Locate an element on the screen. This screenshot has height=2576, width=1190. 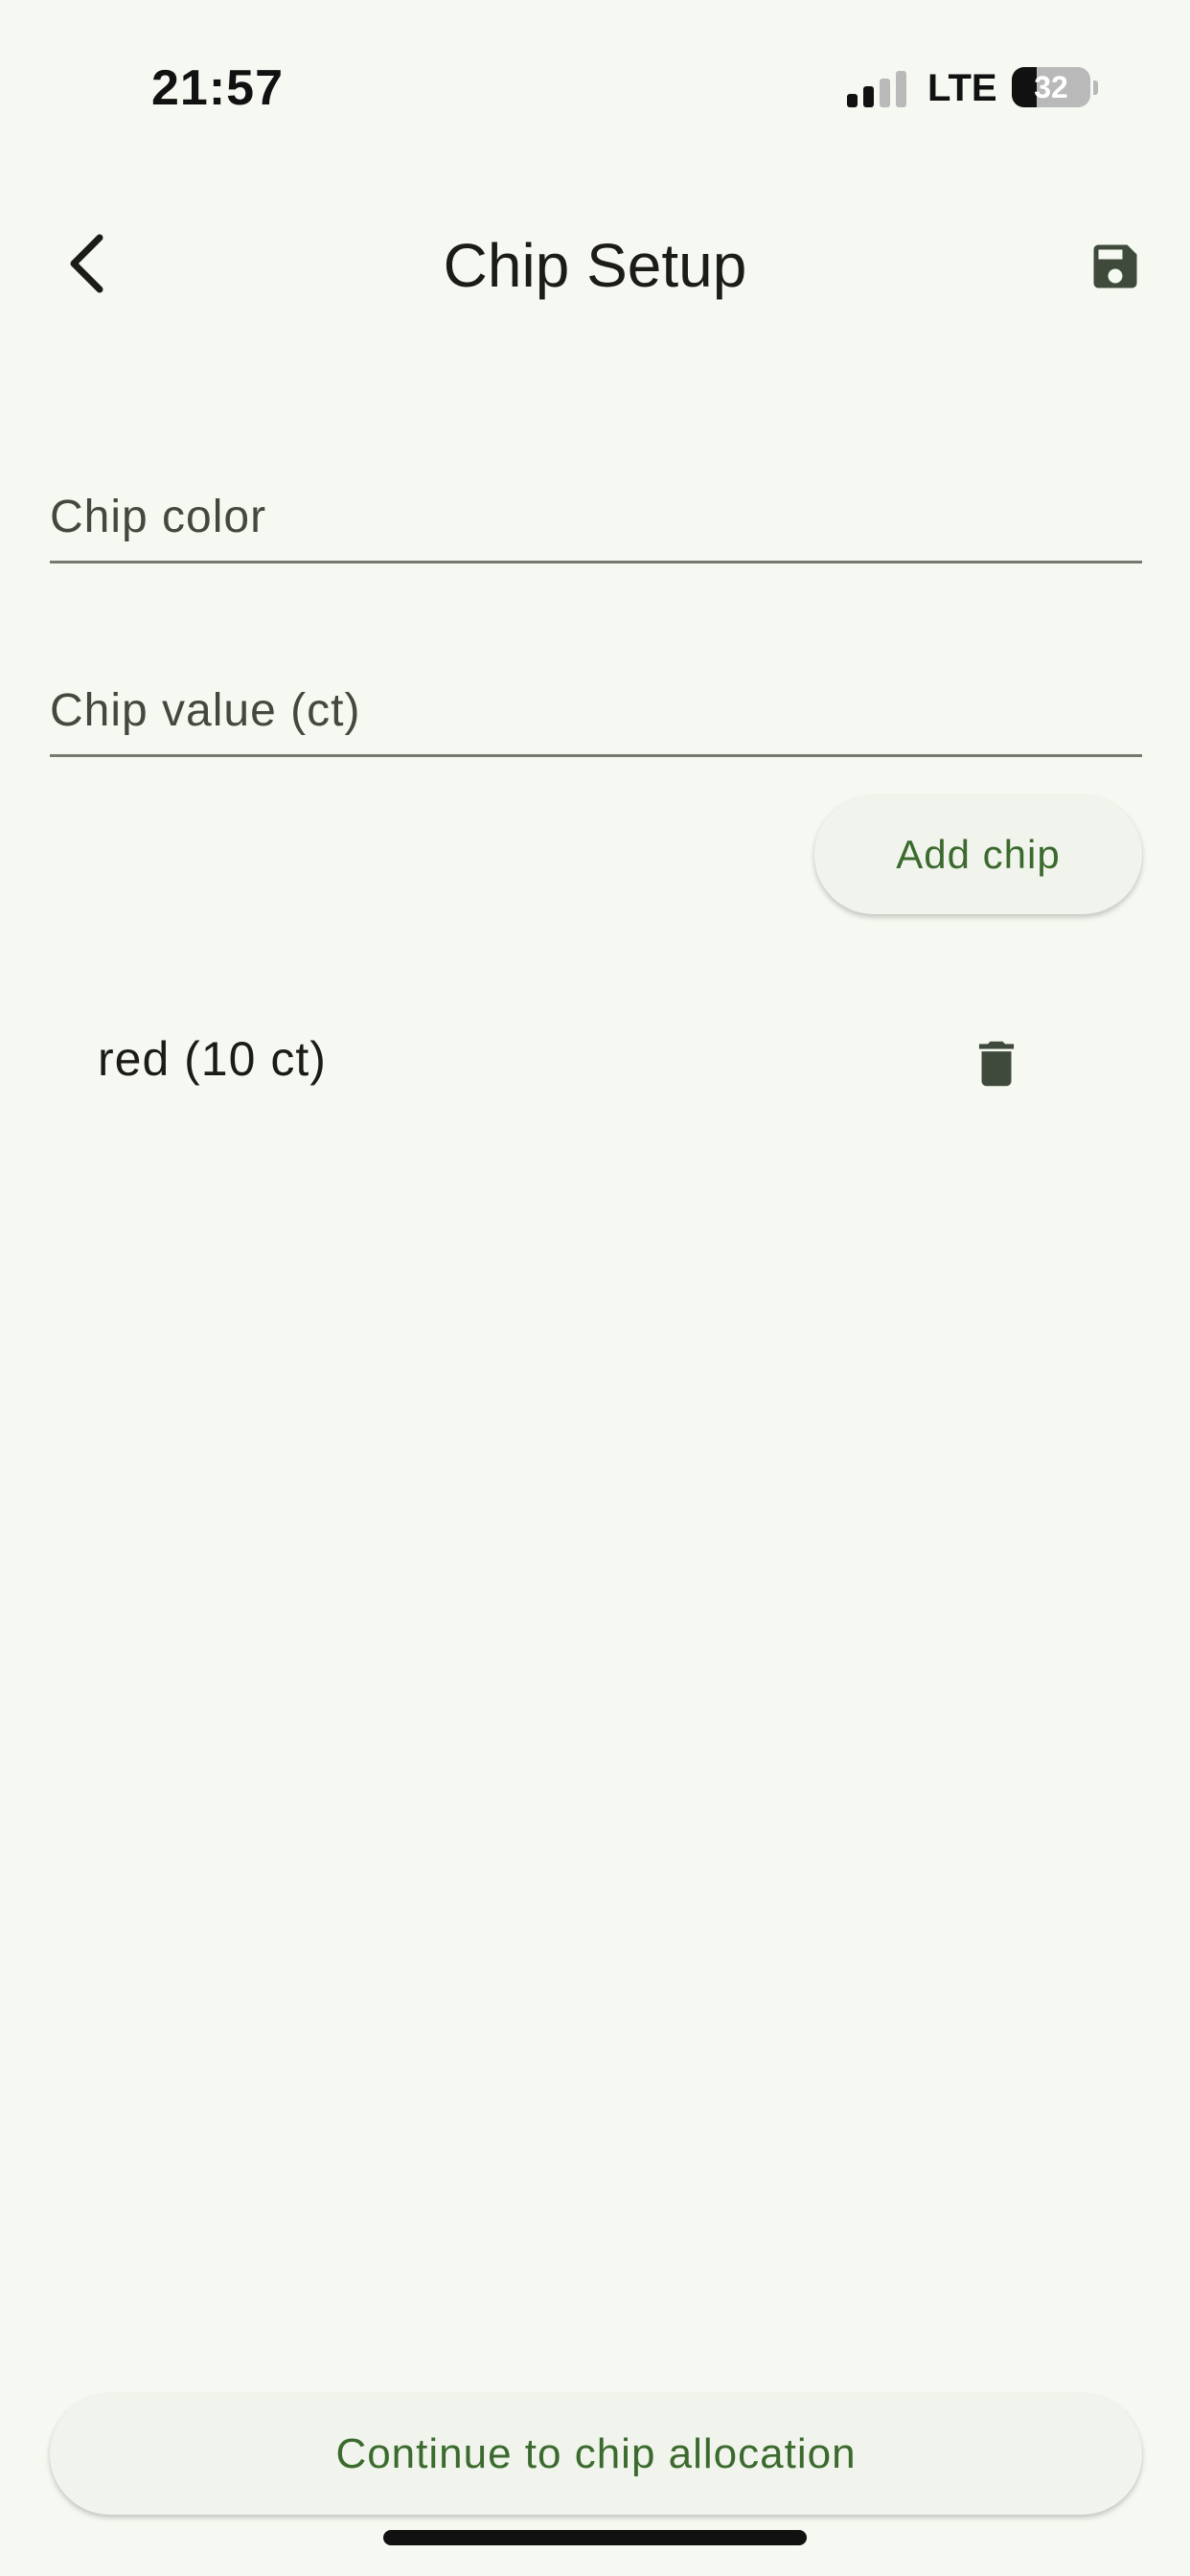
status-bar: 21:57 LTE 32 is located at coordinates (595, 86).